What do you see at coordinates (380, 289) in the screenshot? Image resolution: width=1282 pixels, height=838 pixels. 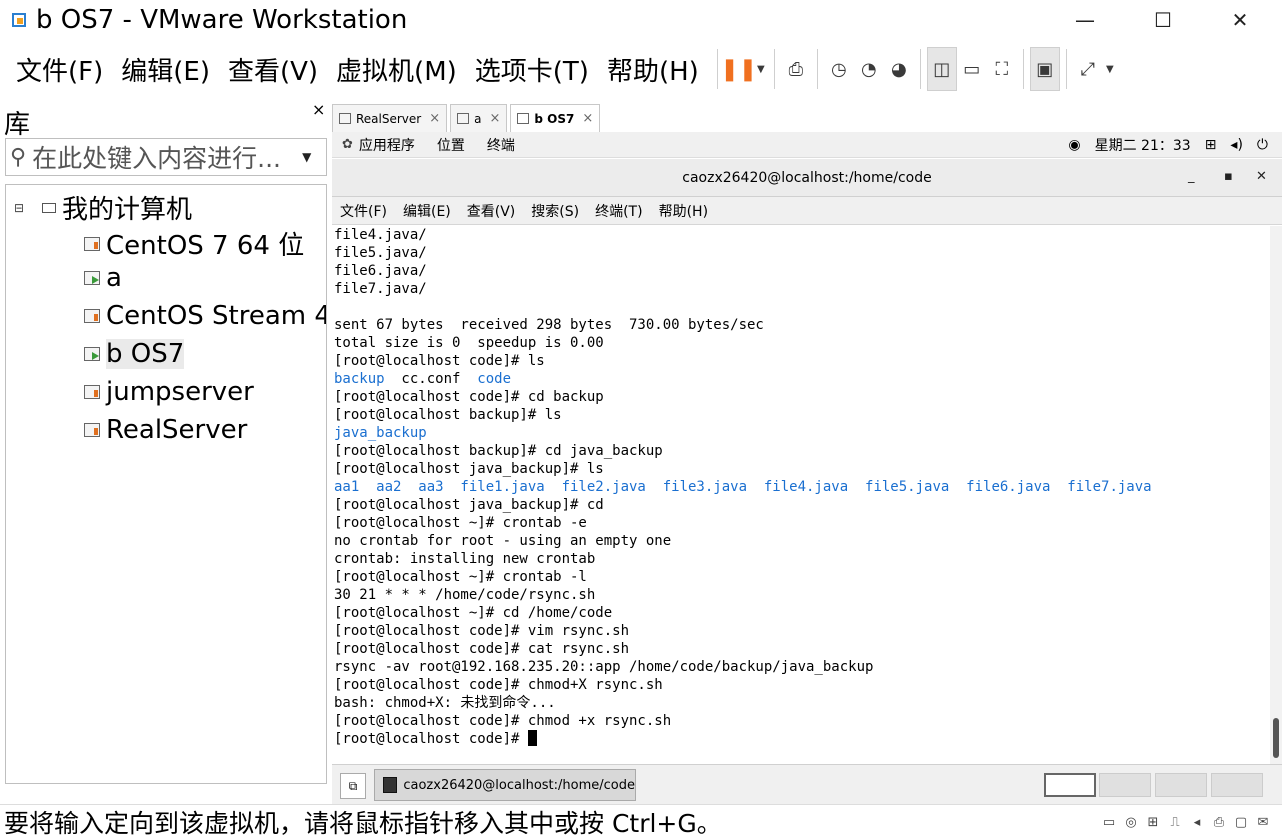 I see `terminal-text: file7.java/` at bounding box center [380, 289].